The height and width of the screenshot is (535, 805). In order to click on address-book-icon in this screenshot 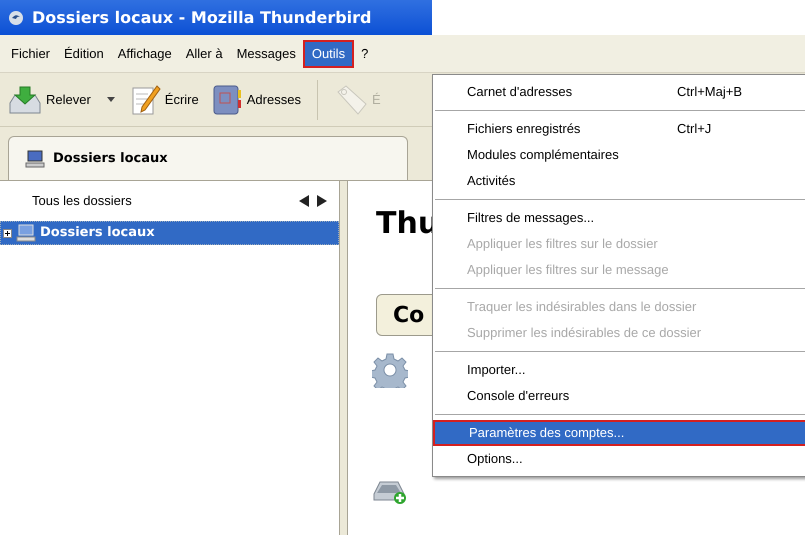, I will do `click(226, 100)`.